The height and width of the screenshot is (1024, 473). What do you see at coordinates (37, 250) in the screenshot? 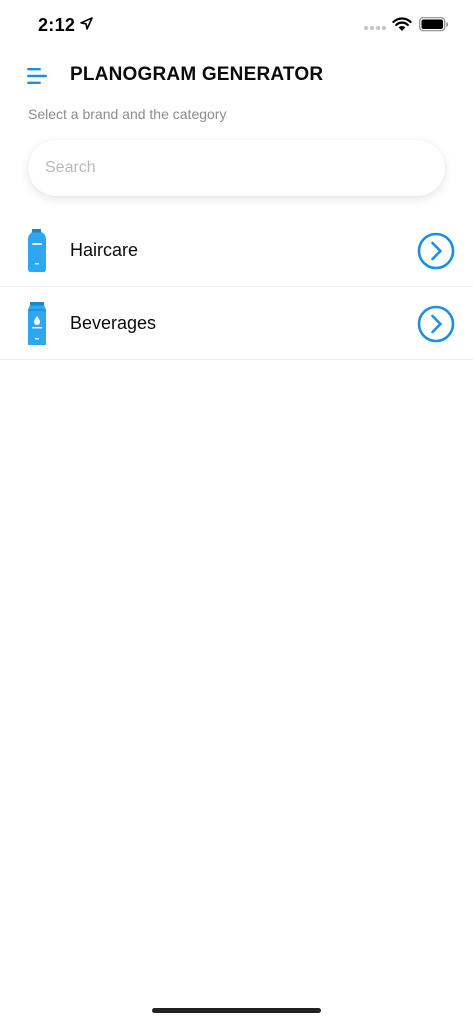
I see `shampoo-bottle-icon` at bounding box center [37, 250].